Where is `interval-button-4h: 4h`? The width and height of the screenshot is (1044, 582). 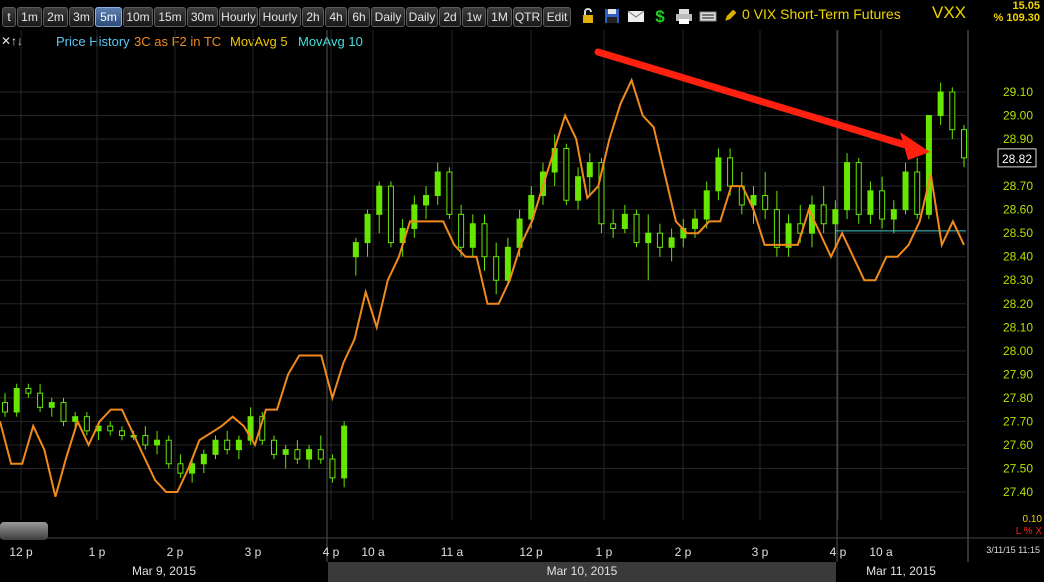 interval-button-4h: 4h is located at coordinates (336, 17).